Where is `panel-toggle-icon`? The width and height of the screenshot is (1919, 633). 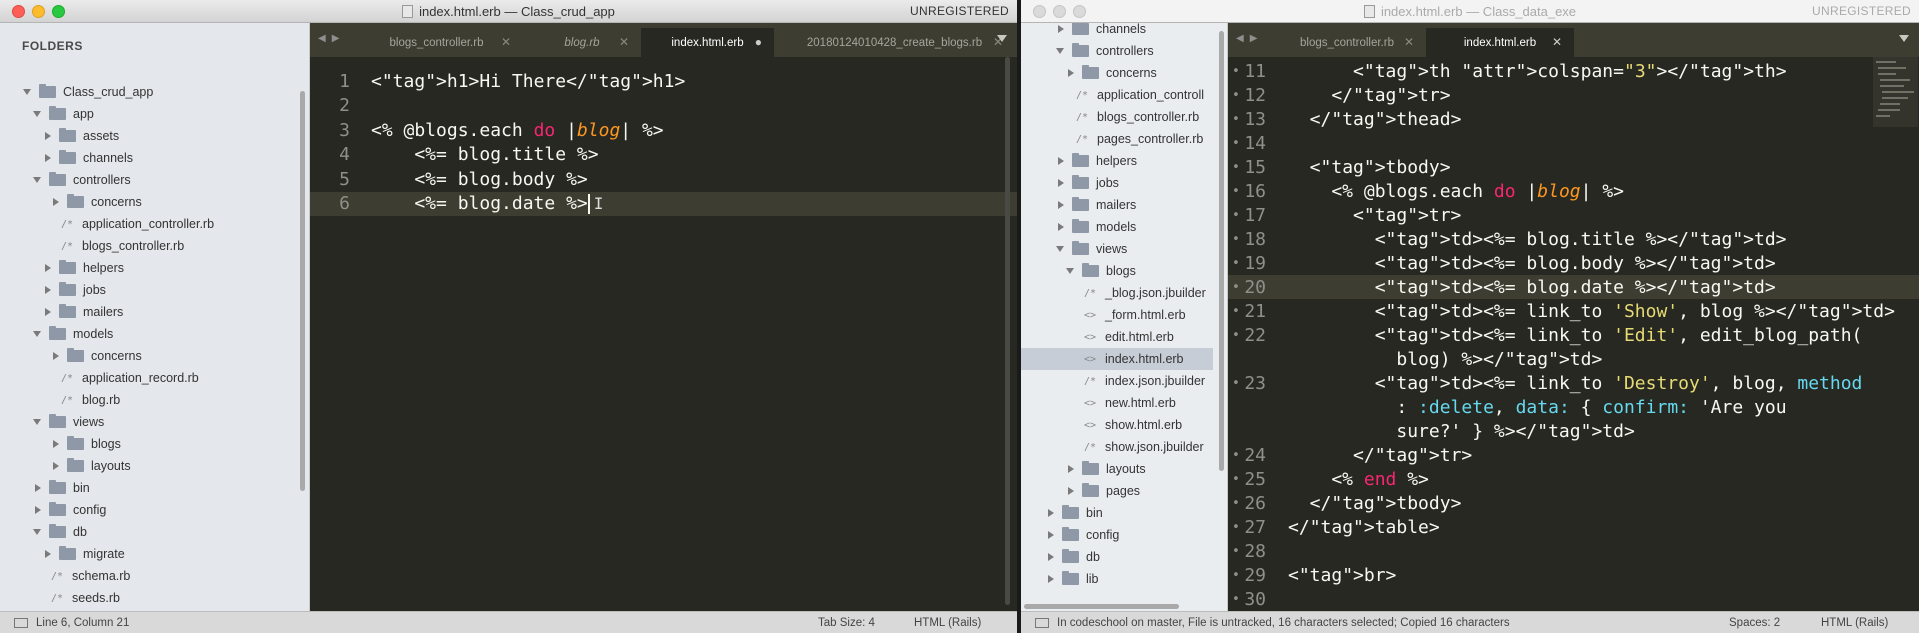 panel-toggle-icon is located at coordinates (1042, 622).